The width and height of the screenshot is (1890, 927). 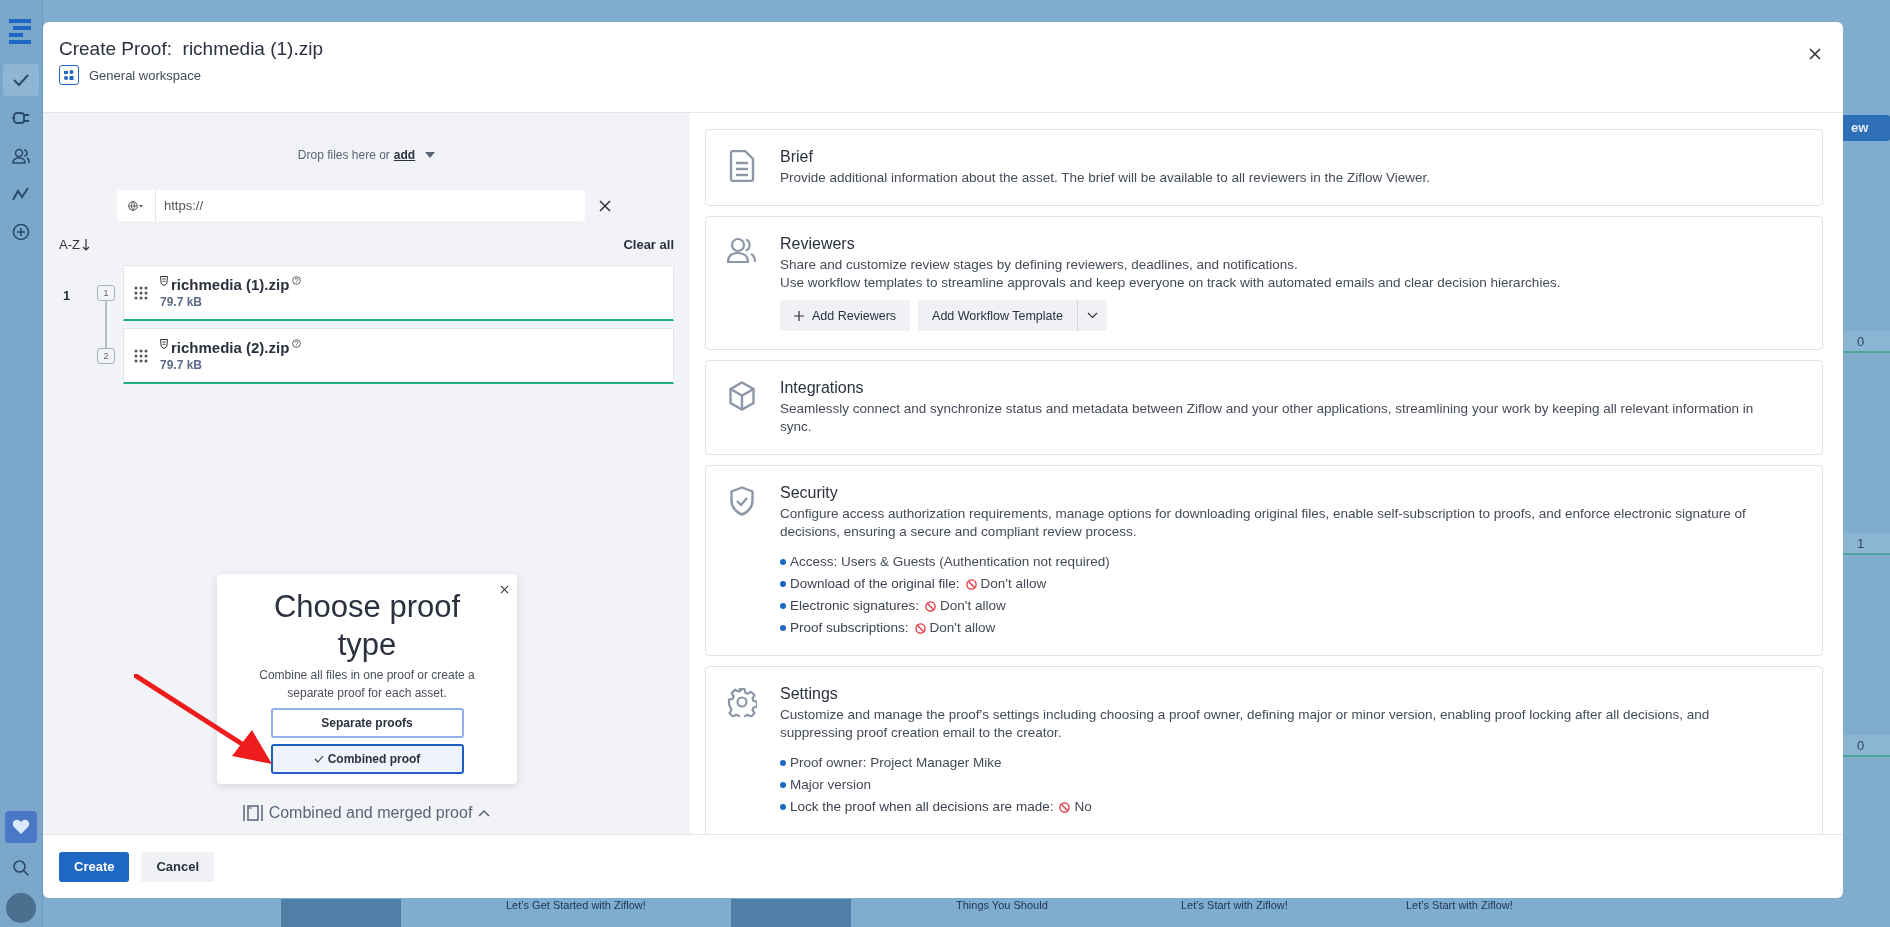 I want to click on globe-icon, so click(x=136, y=205).